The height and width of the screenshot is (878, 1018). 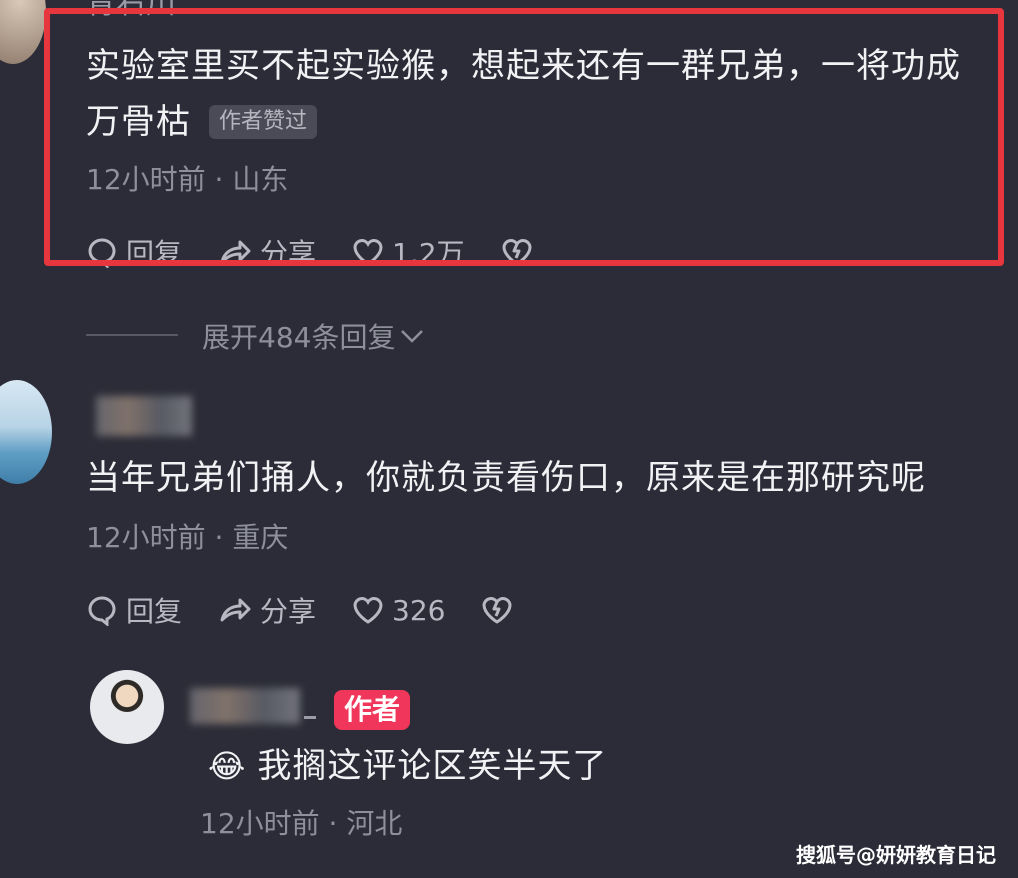 I want to click on heart-icon, so click(x=368, y=610).